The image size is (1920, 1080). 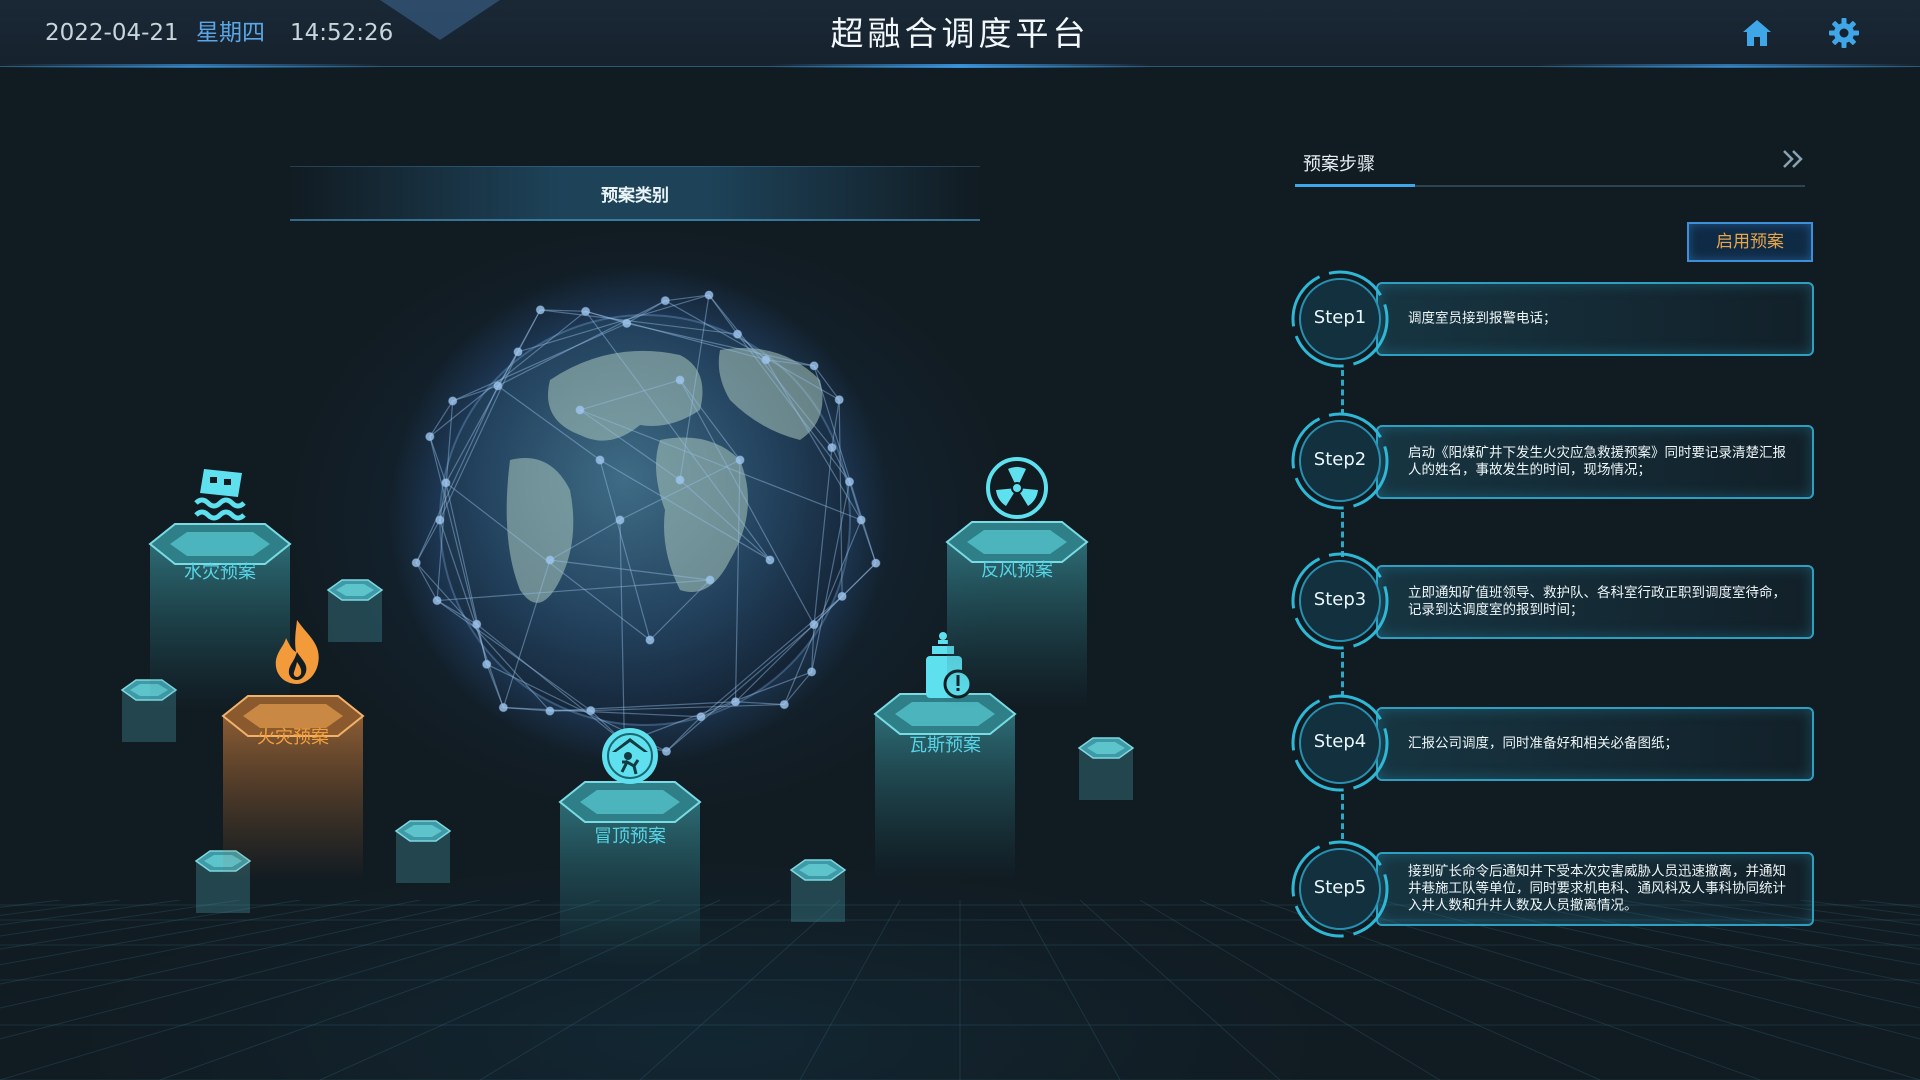 I want to click on plan-item-fire: 火灾预案, so click(x=293, y=782).